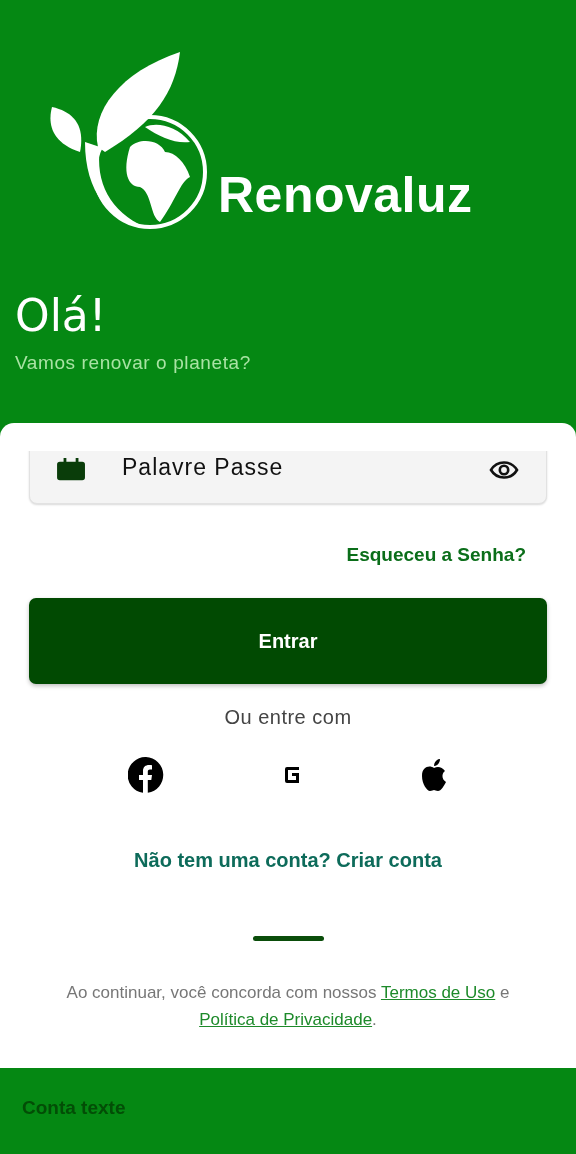  What do you see at coordinates (61, 316) in the screenshot?
I see `greeting-title: Olá!` at bounding box center [61, 316].